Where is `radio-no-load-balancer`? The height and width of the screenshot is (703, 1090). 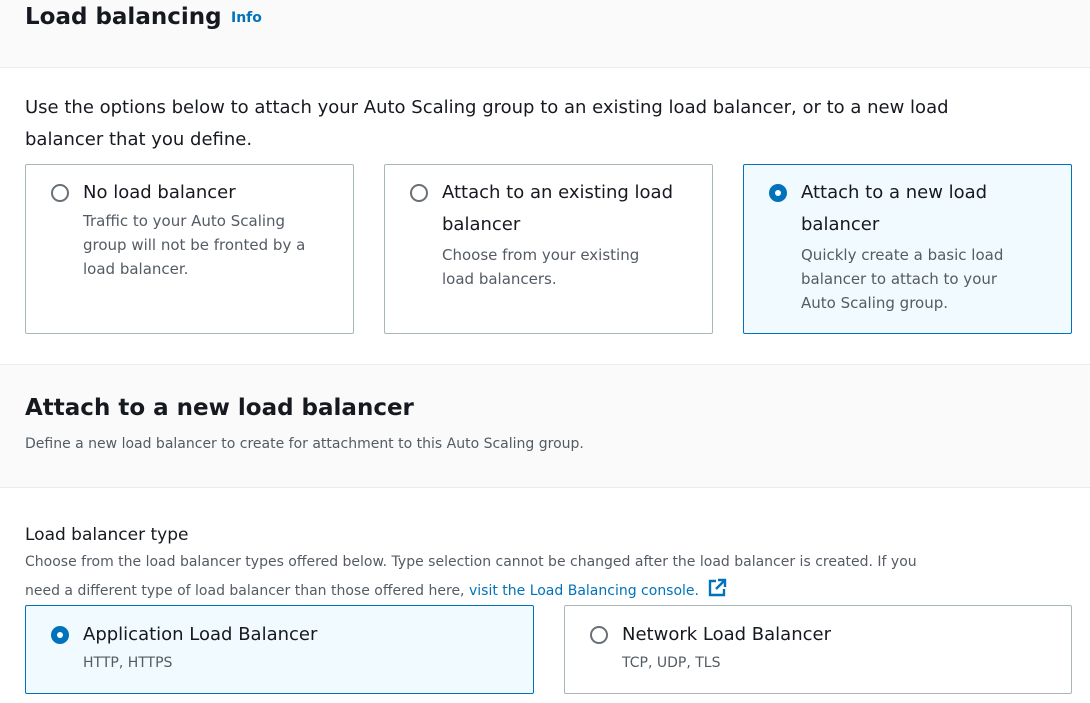 radio-no-load-balancer is located at coordinates (60, 193).